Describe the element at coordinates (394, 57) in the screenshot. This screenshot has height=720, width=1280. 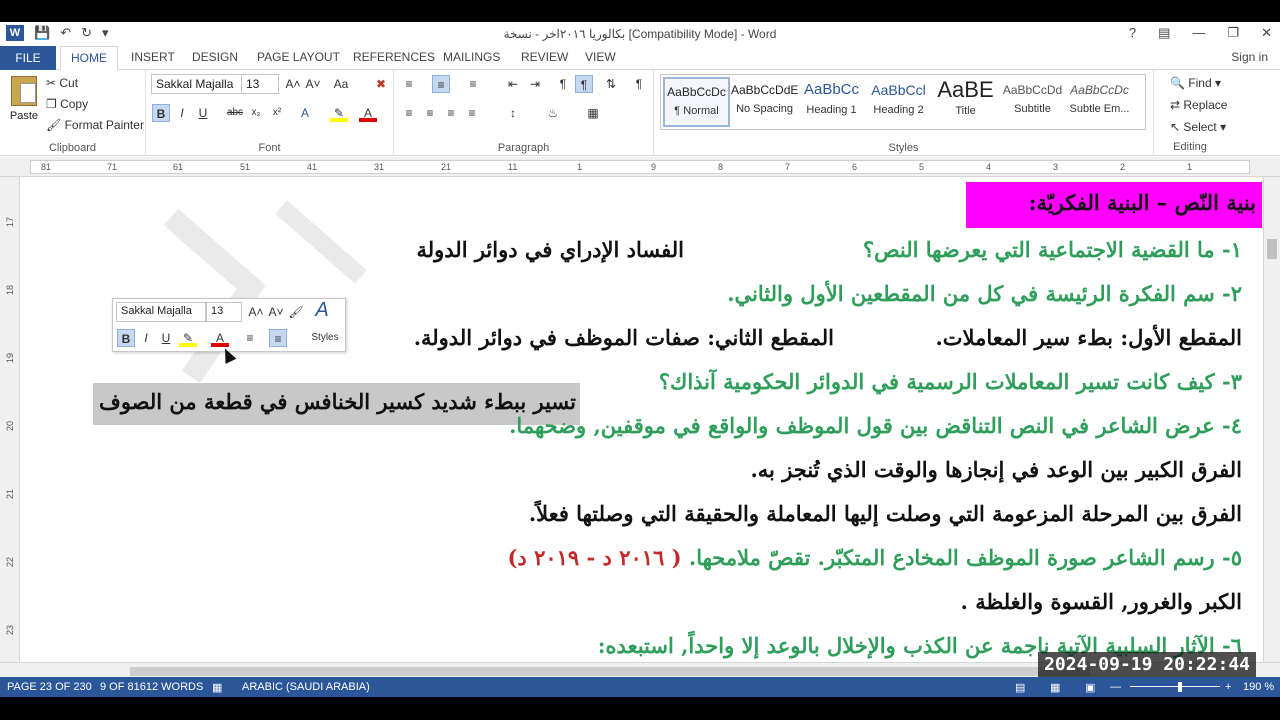
I see `tab-references: REFERENCES` at that location.